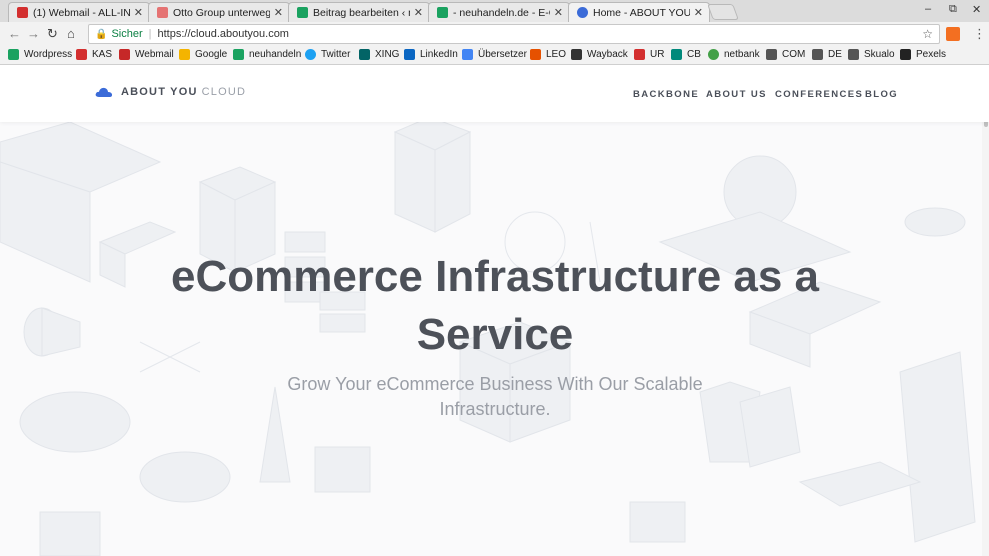 Image resolution: width=989 pixels, height=556 pixels. I want to click on bookmark-leo: LEO, so click(548, 54).